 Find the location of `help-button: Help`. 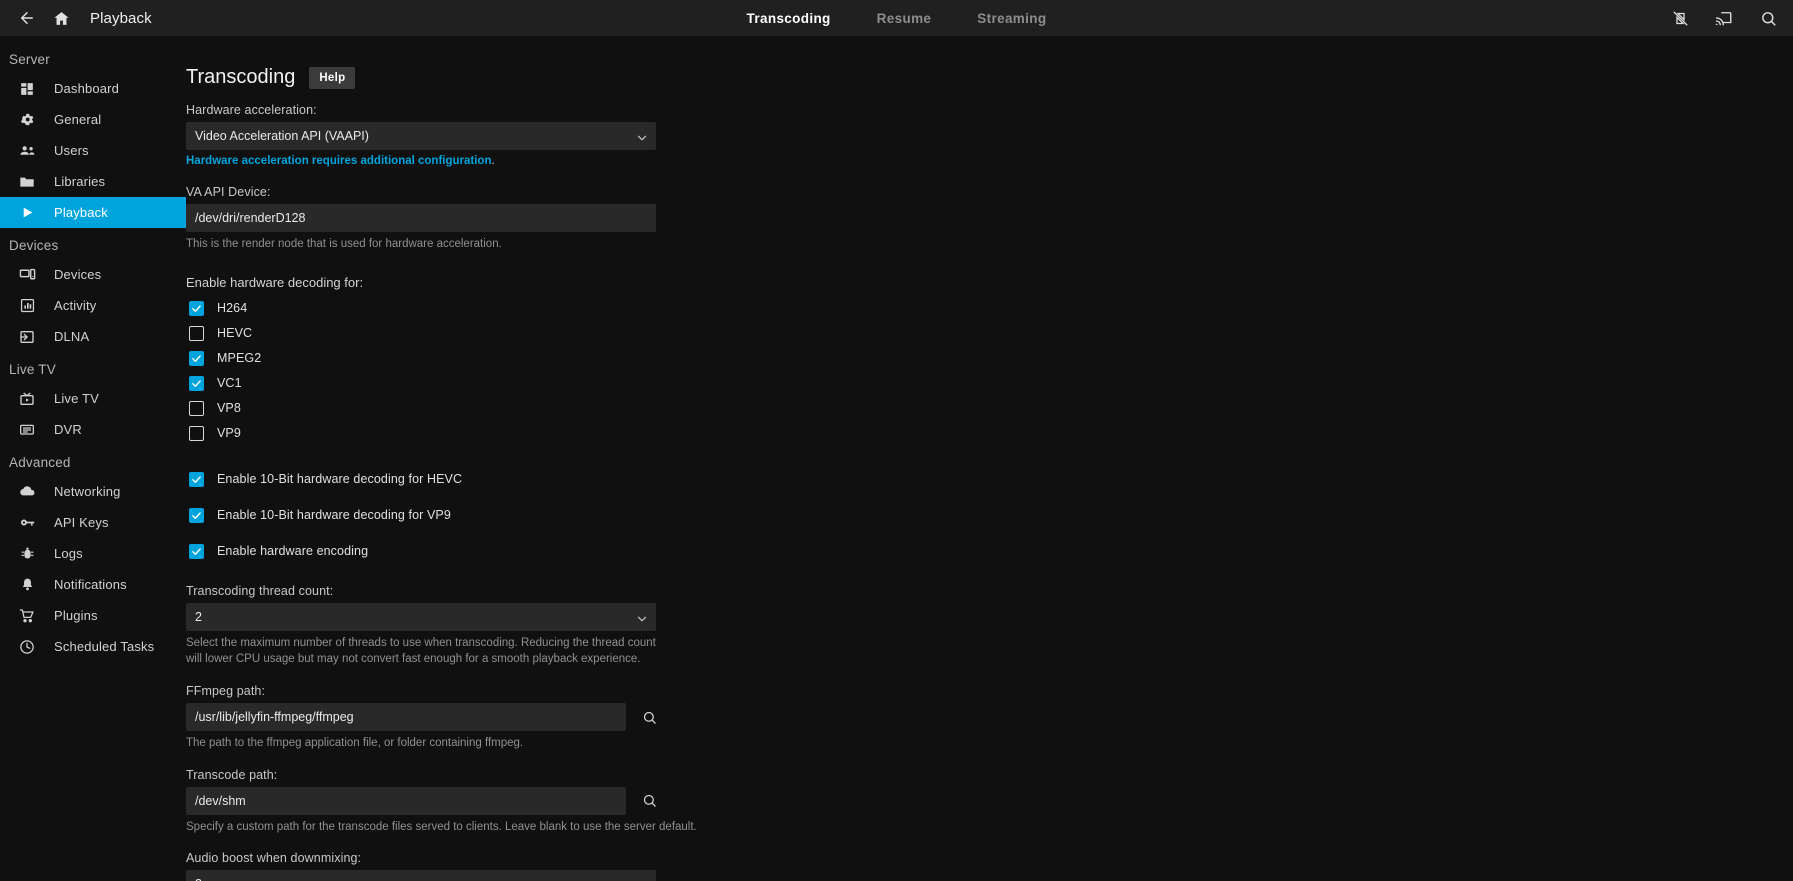

help-button: Help is located at coordinates (332, 77).